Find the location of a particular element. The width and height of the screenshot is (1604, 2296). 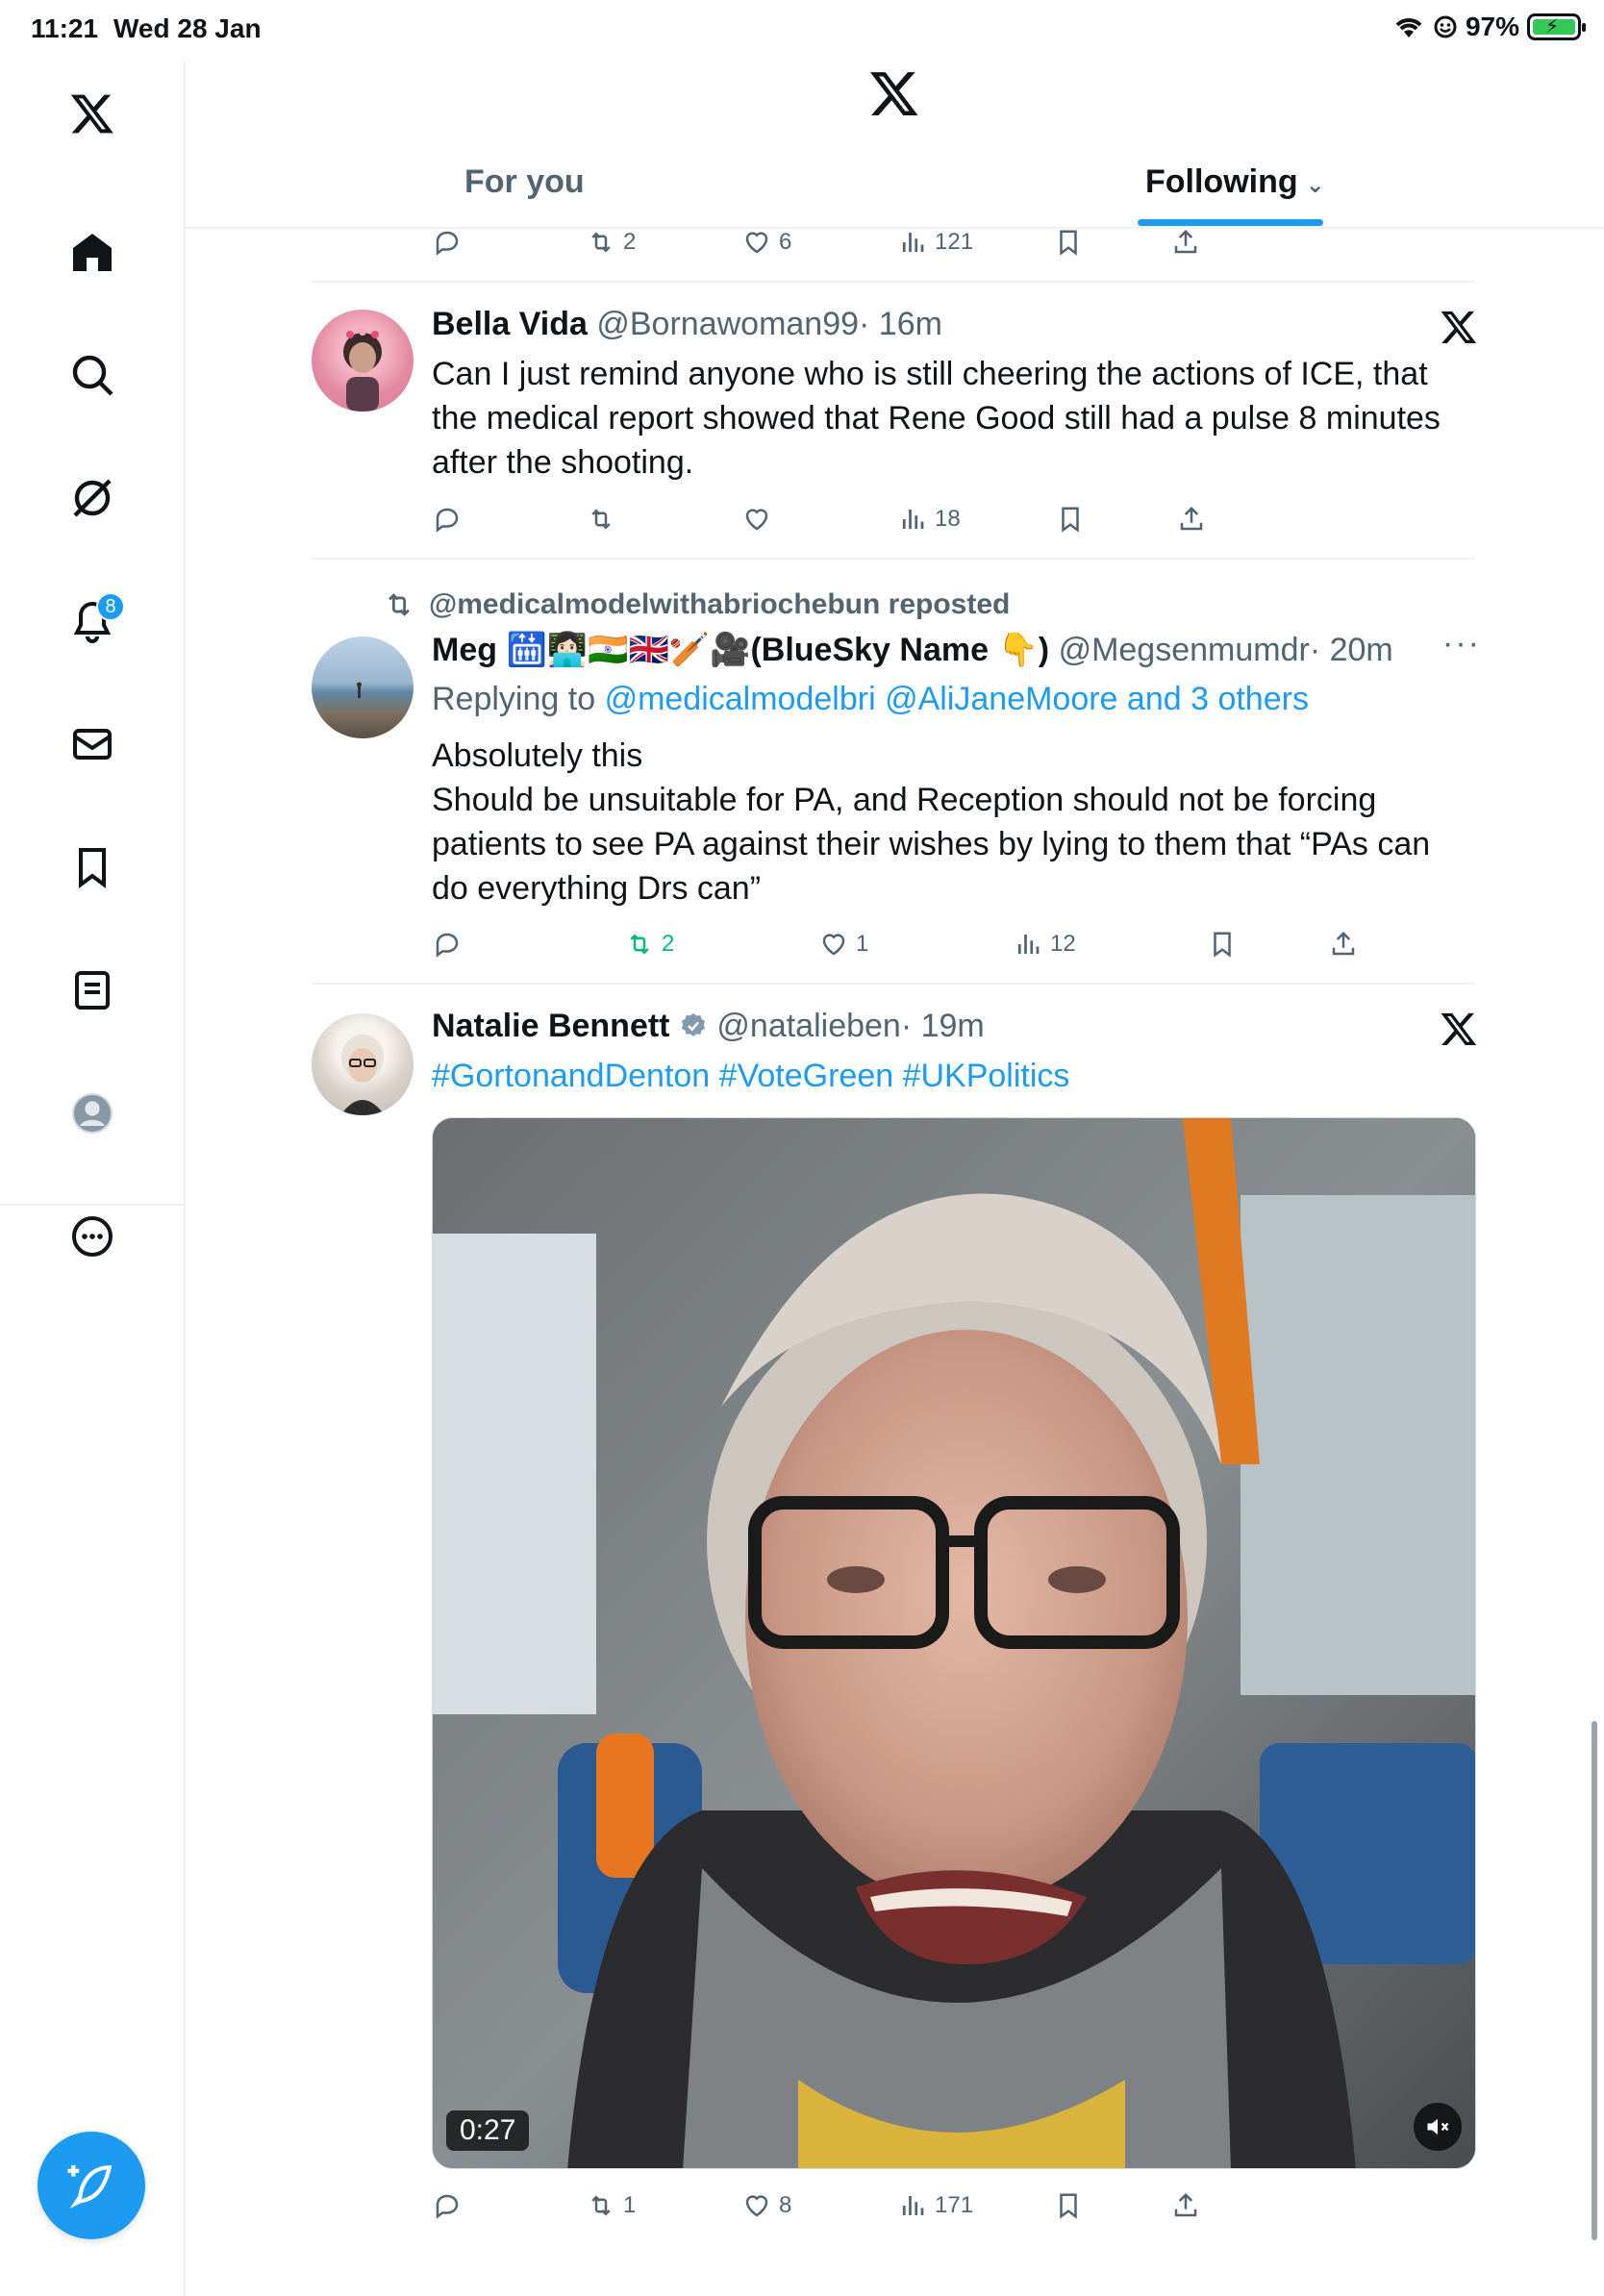

share-icon is located at coordinates (1185, 242).